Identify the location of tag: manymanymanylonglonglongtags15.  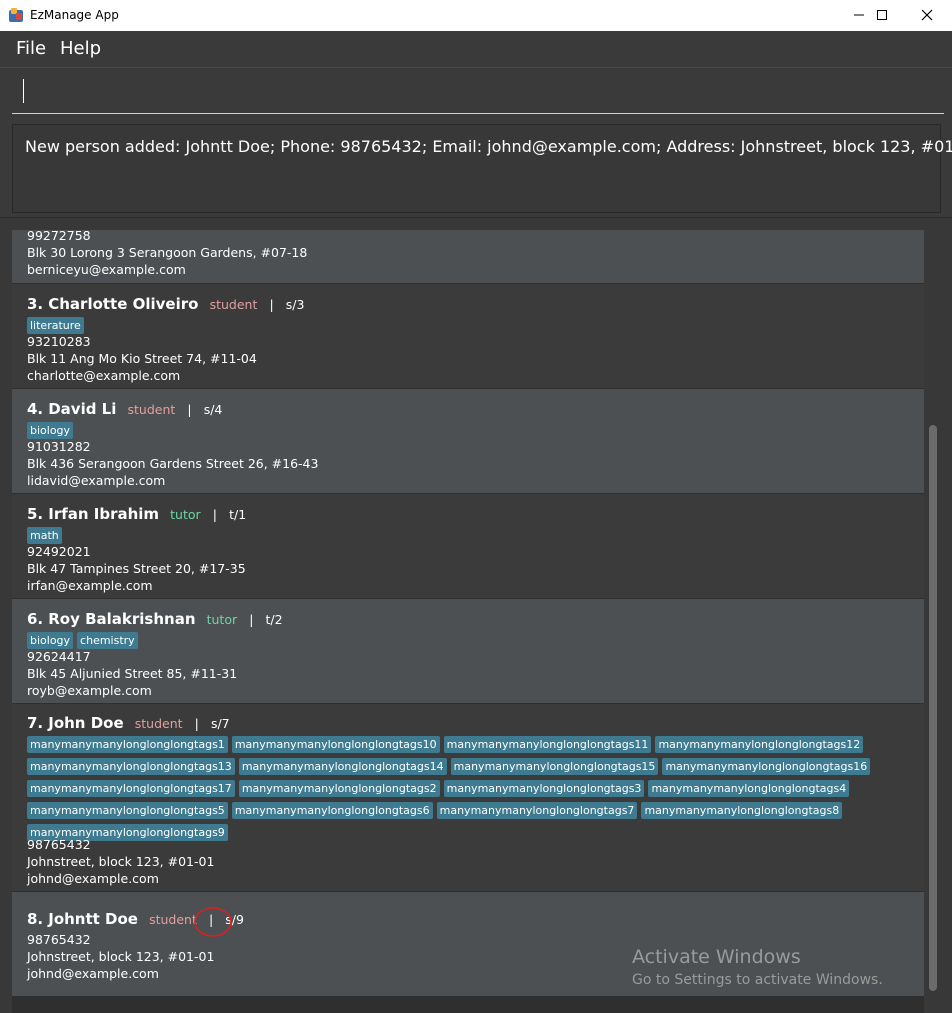
(554, 766).